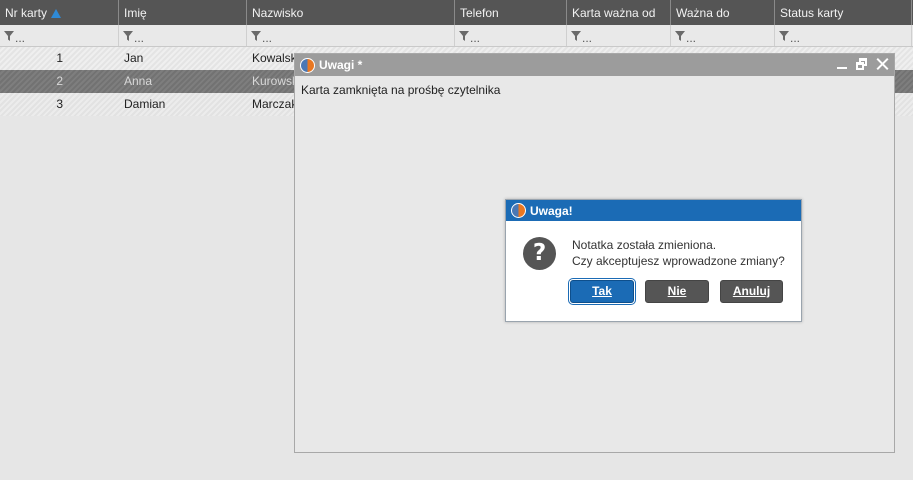 This screenshot has height=480, width=913. What do you see at coordinates (278, 13) in the screenshot?
I see `column-header-label: Nazwisko` at bounding box center [278, 13].